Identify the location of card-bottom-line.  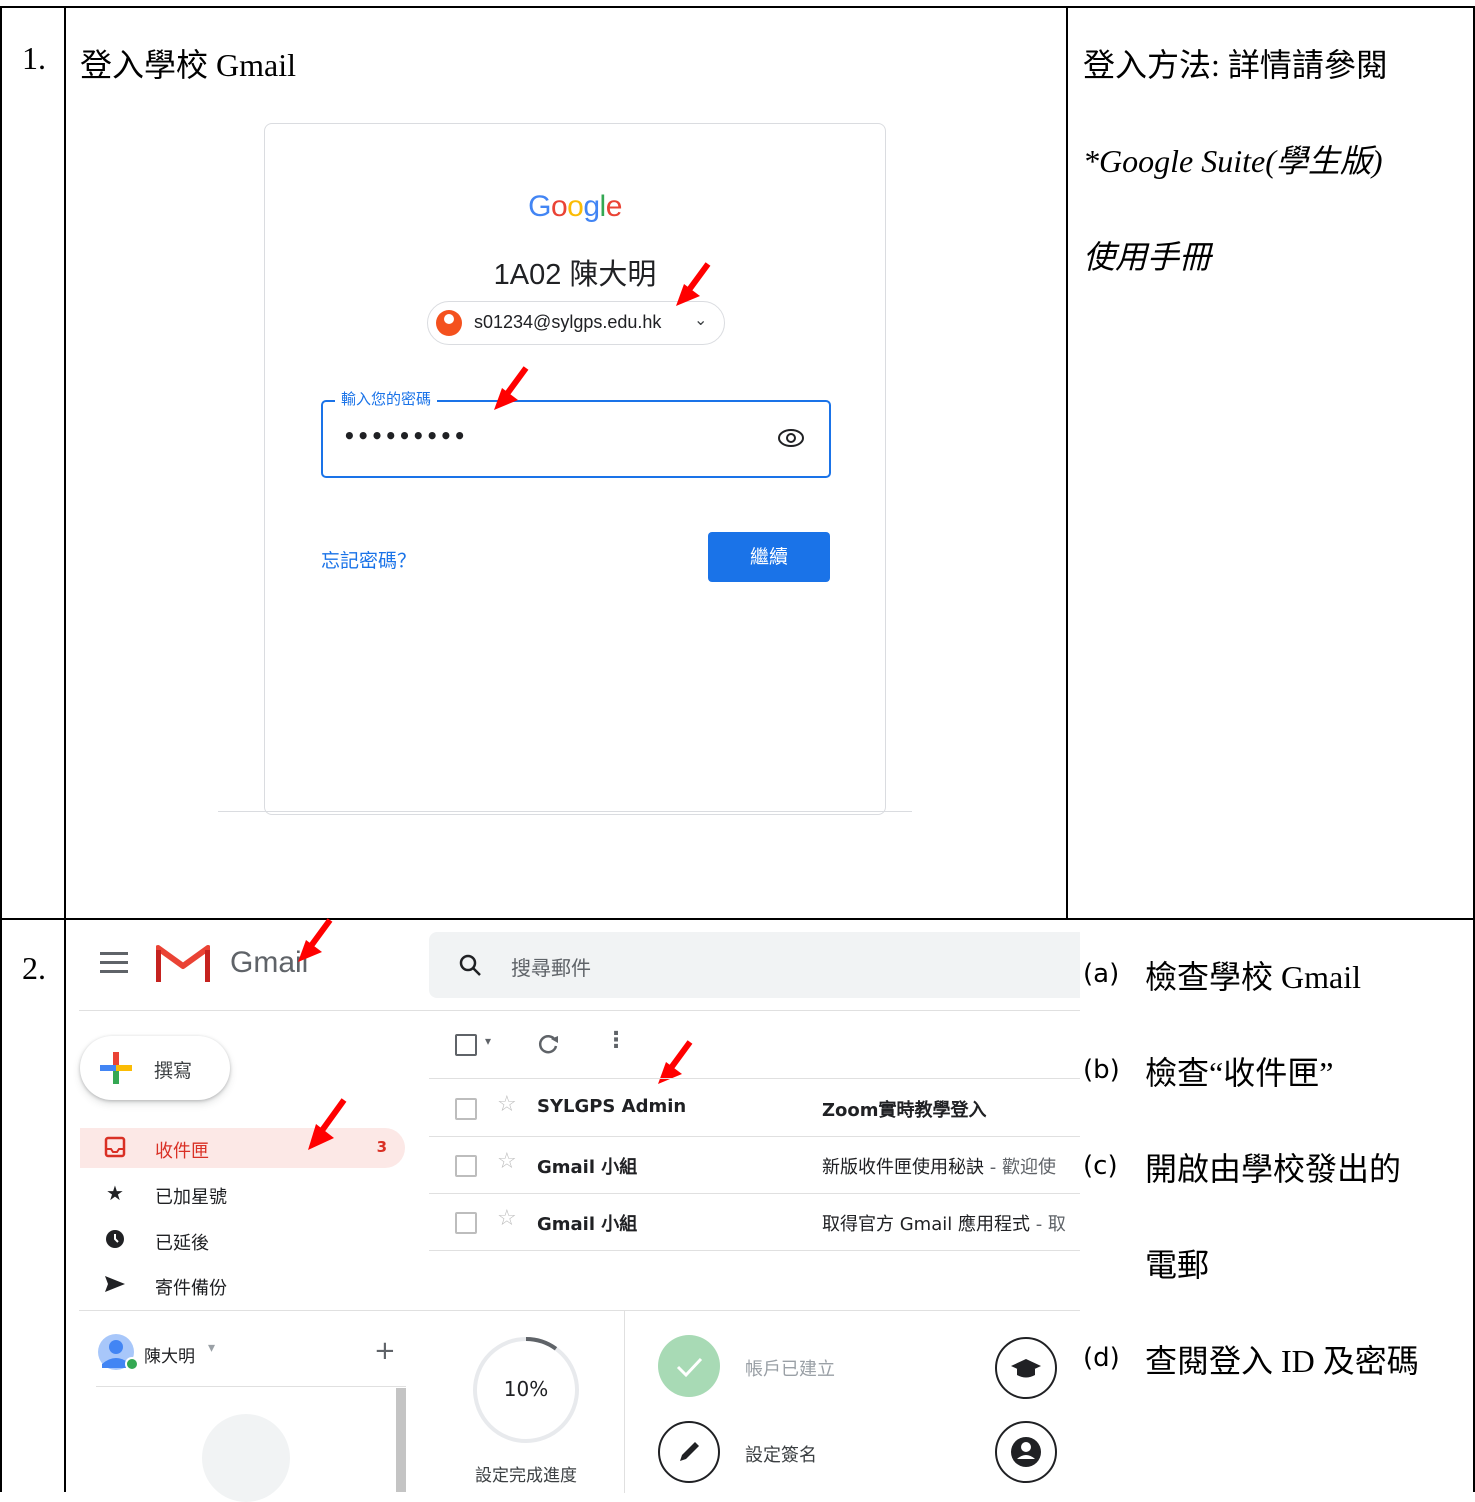
(565, 811).